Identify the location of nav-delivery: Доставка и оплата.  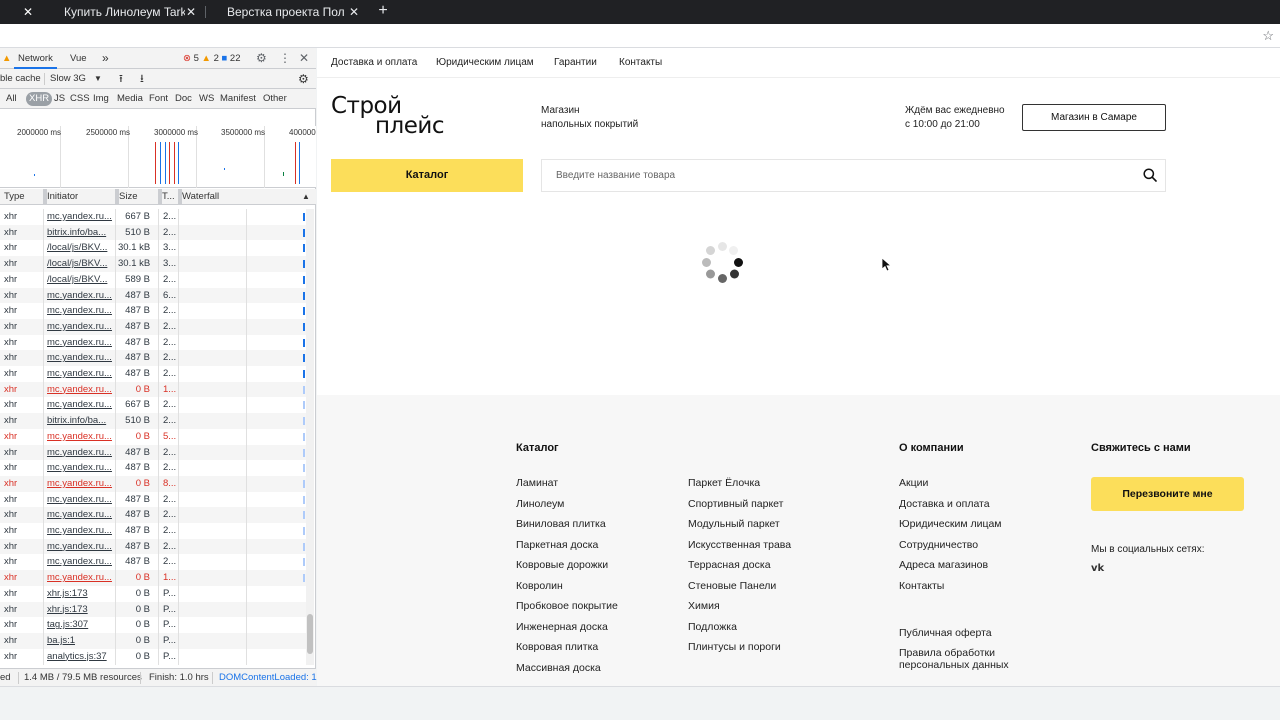
(374, 63).